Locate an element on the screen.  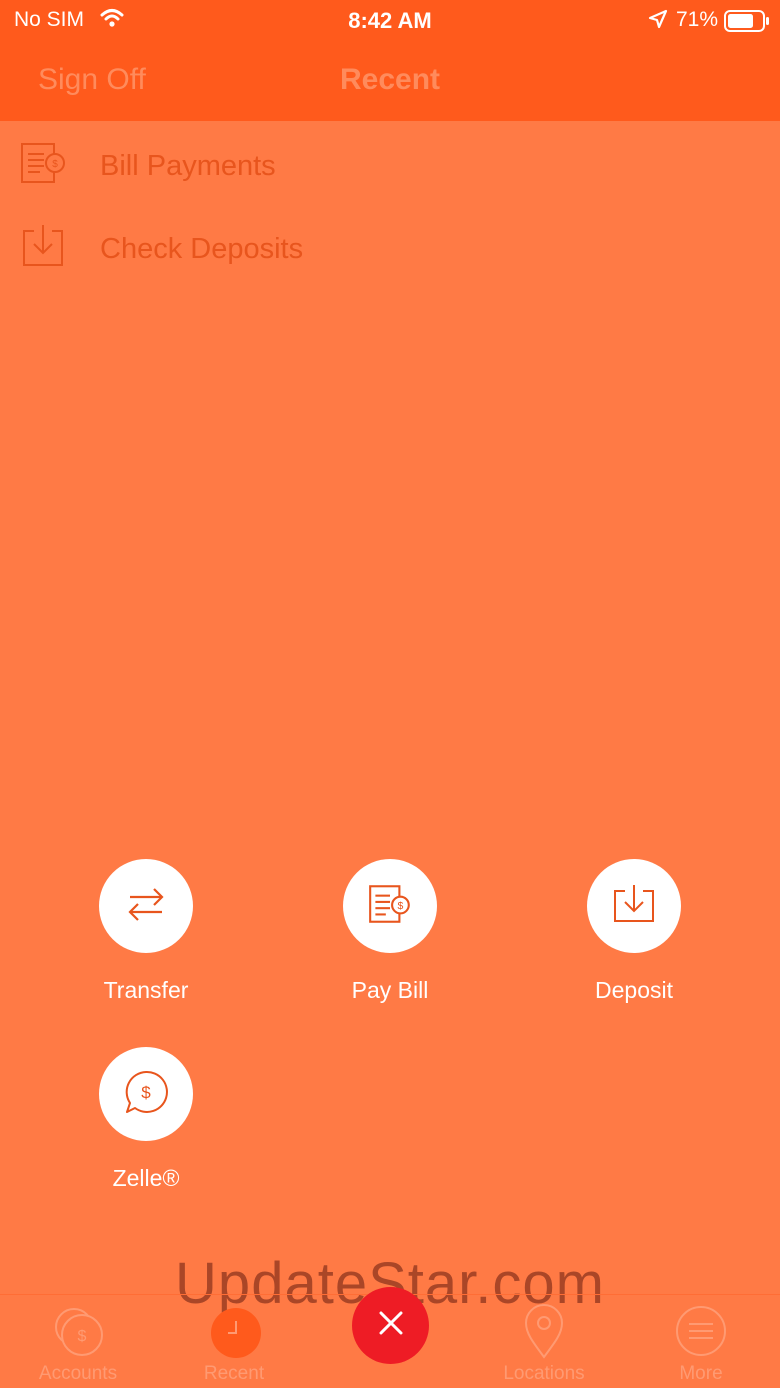
deposit-label: Deposit is located at coordinates (634, 990).